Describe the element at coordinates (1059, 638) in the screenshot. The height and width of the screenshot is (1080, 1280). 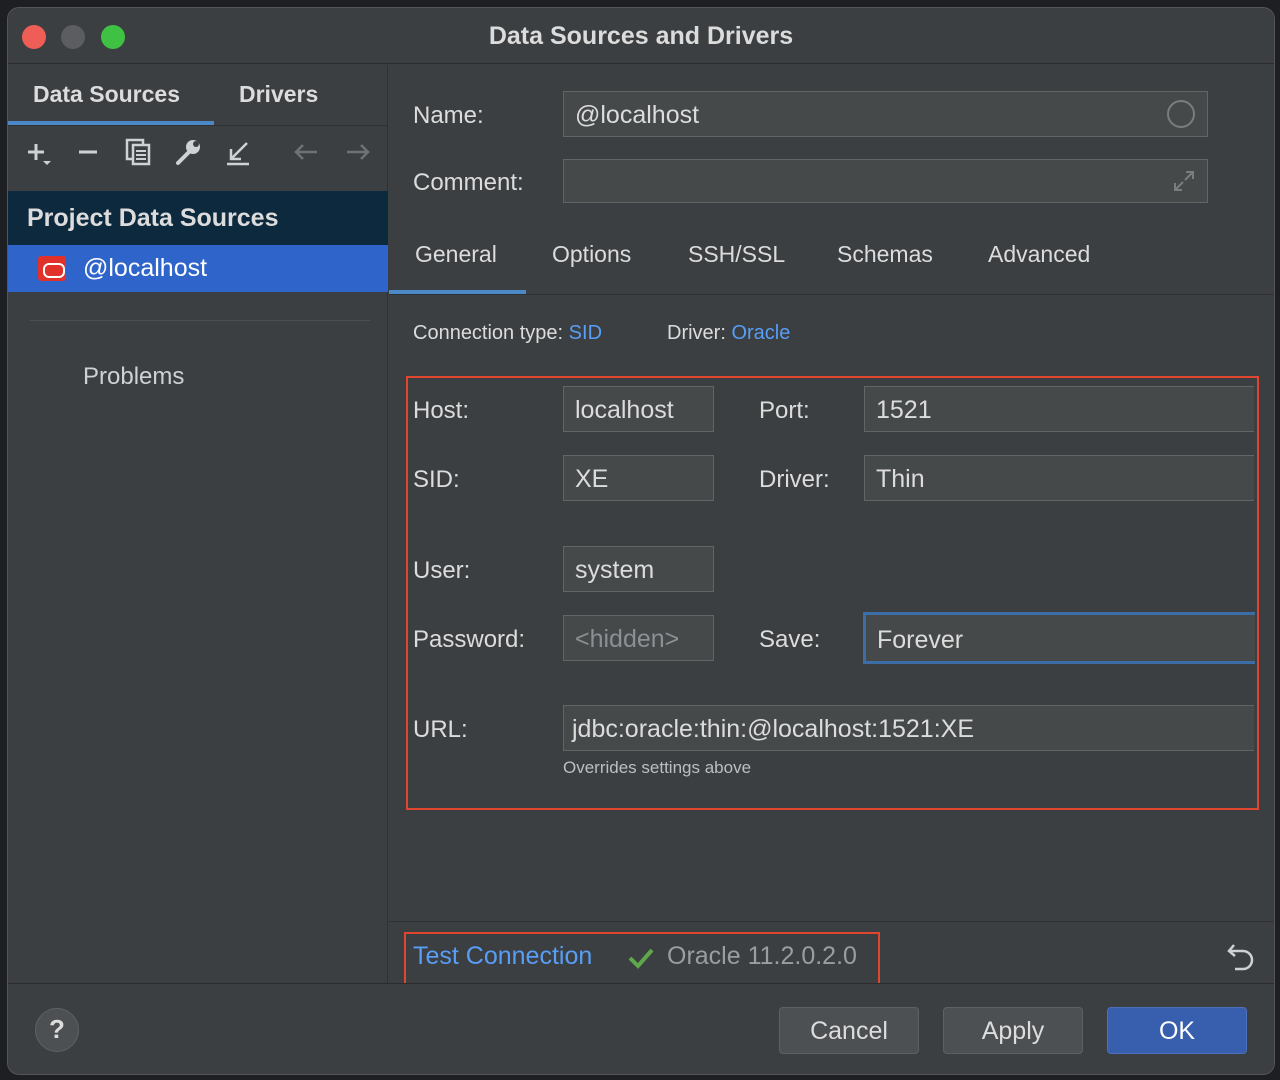
I see `save-select: Forever` at that location.